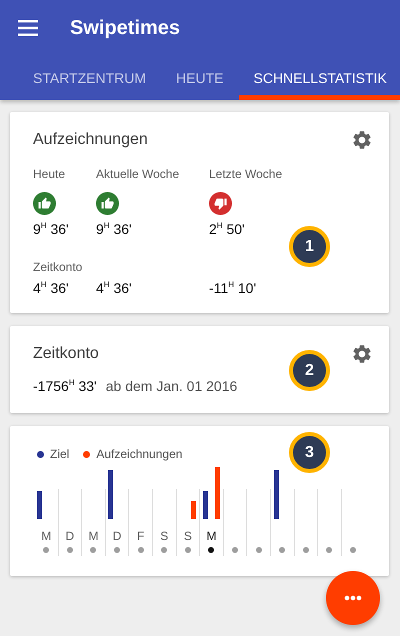  What do you see at coordinates (66, 354) in the screenshot?
I see `card-title: Zeitkonto` at bounding box center [66, 354].